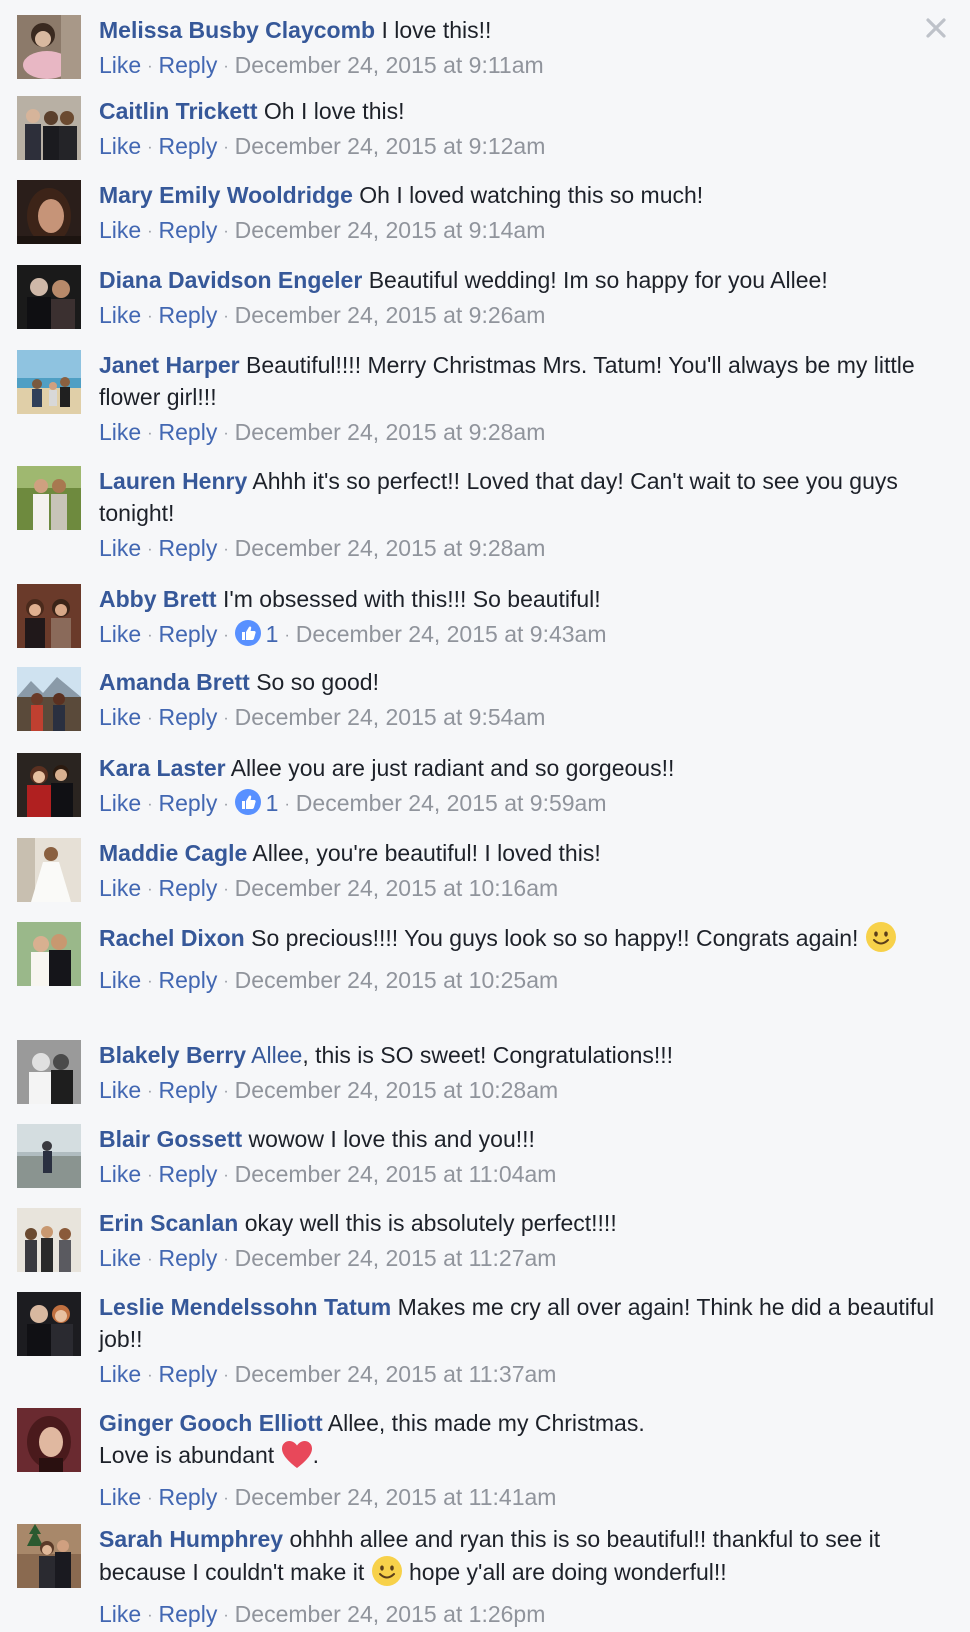 The image size is (970, 1632). Describe the element at coordinates (162, 768) in the screenshot. I see `comment-author: Kara Laster` at that location.